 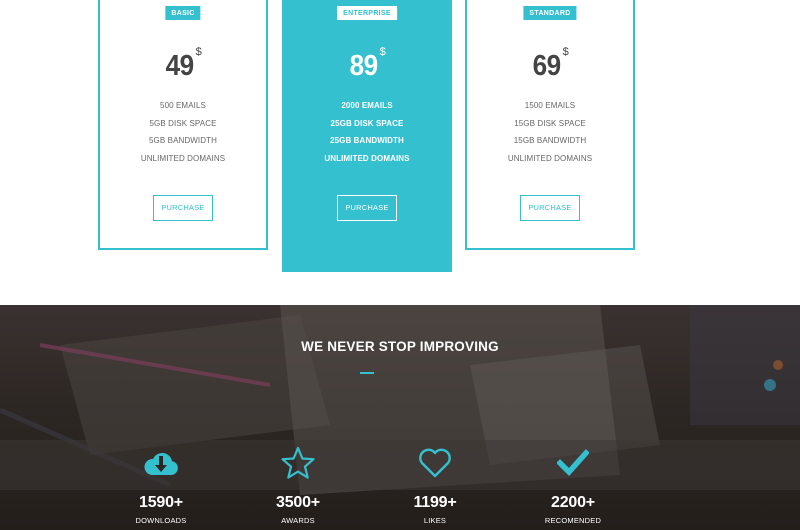 I want to click on feature-item: 5GB DISK SPACE, so click(x=183, y=123).